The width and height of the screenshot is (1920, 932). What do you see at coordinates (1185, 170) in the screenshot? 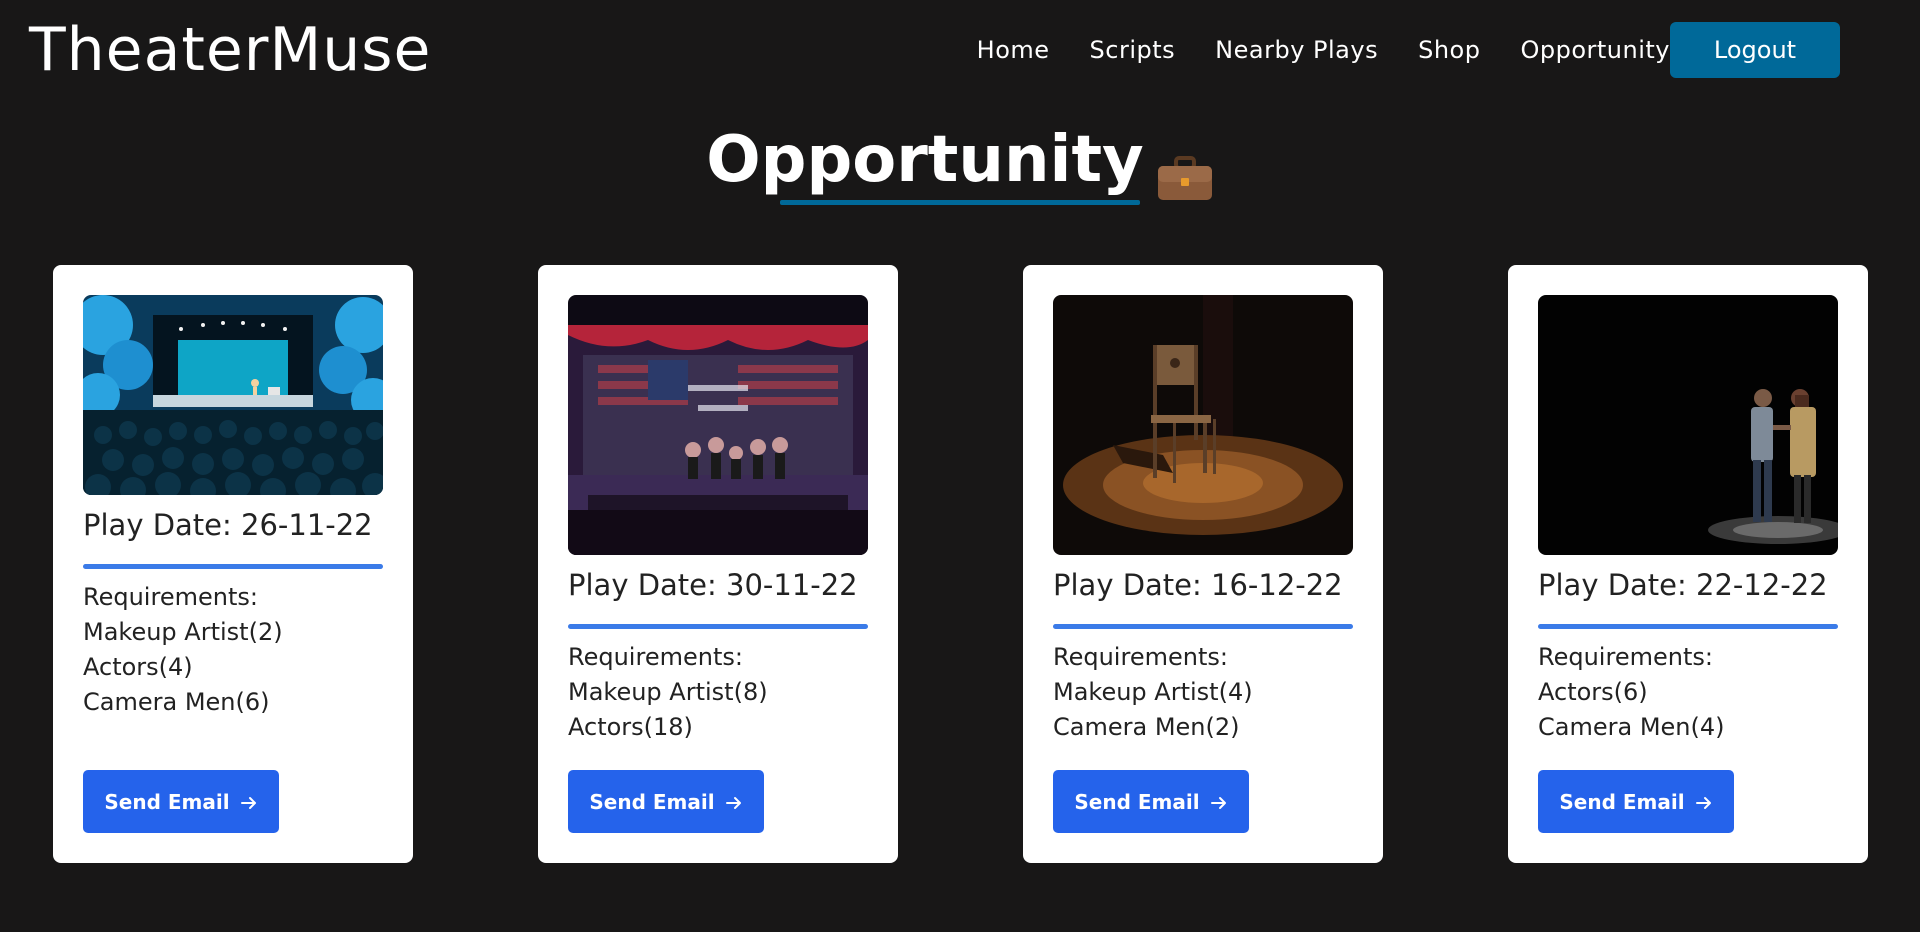
I see `briefcase-icon` at bounding box center [1185, 170].